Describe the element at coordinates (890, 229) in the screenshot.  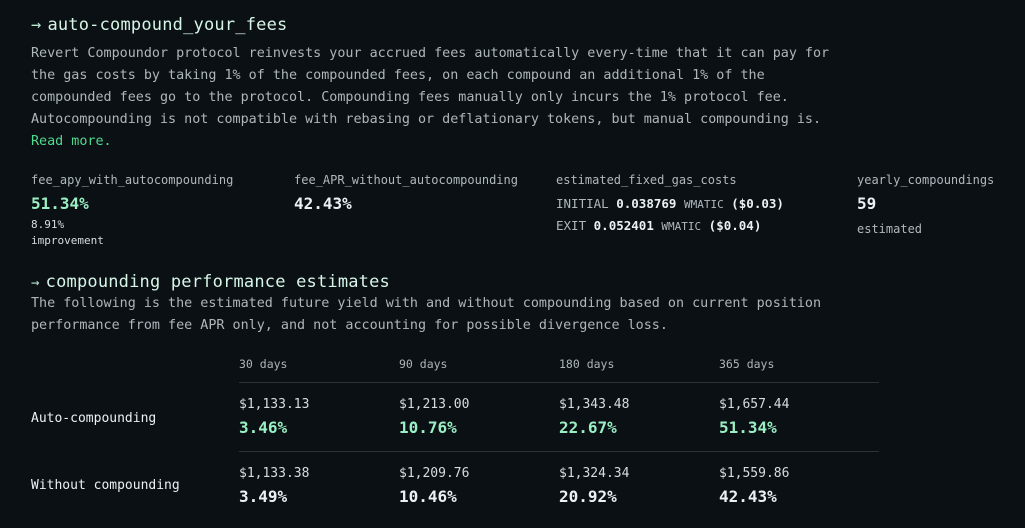
I see `yearly-note: estimated` at that location.